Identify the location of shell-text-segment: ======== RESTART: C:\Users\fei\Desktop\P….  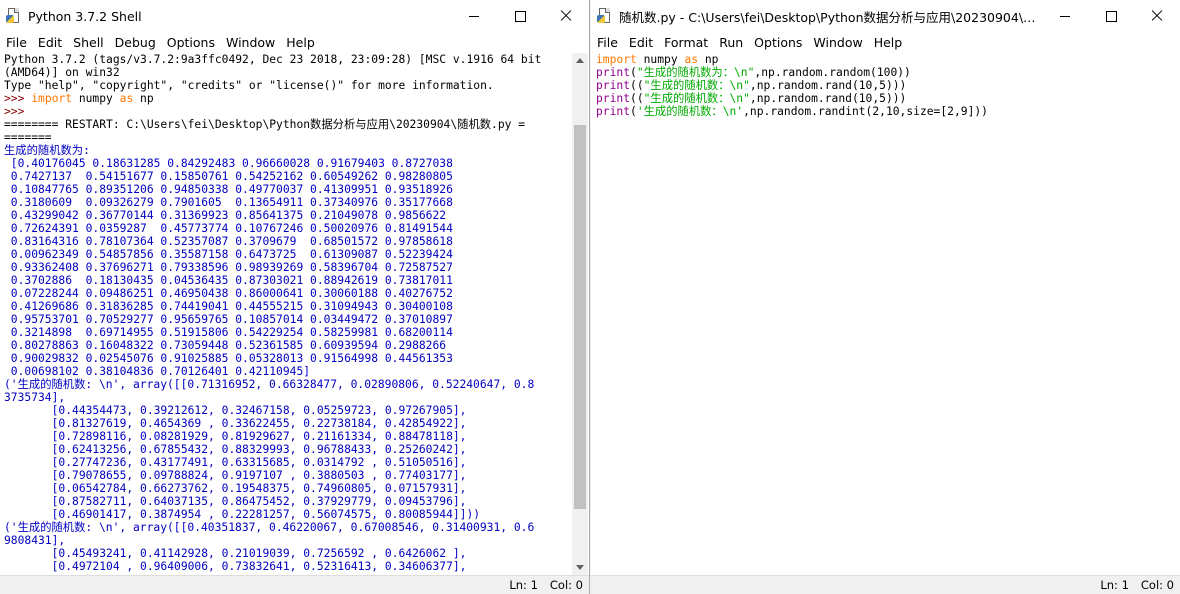
(265, 124).